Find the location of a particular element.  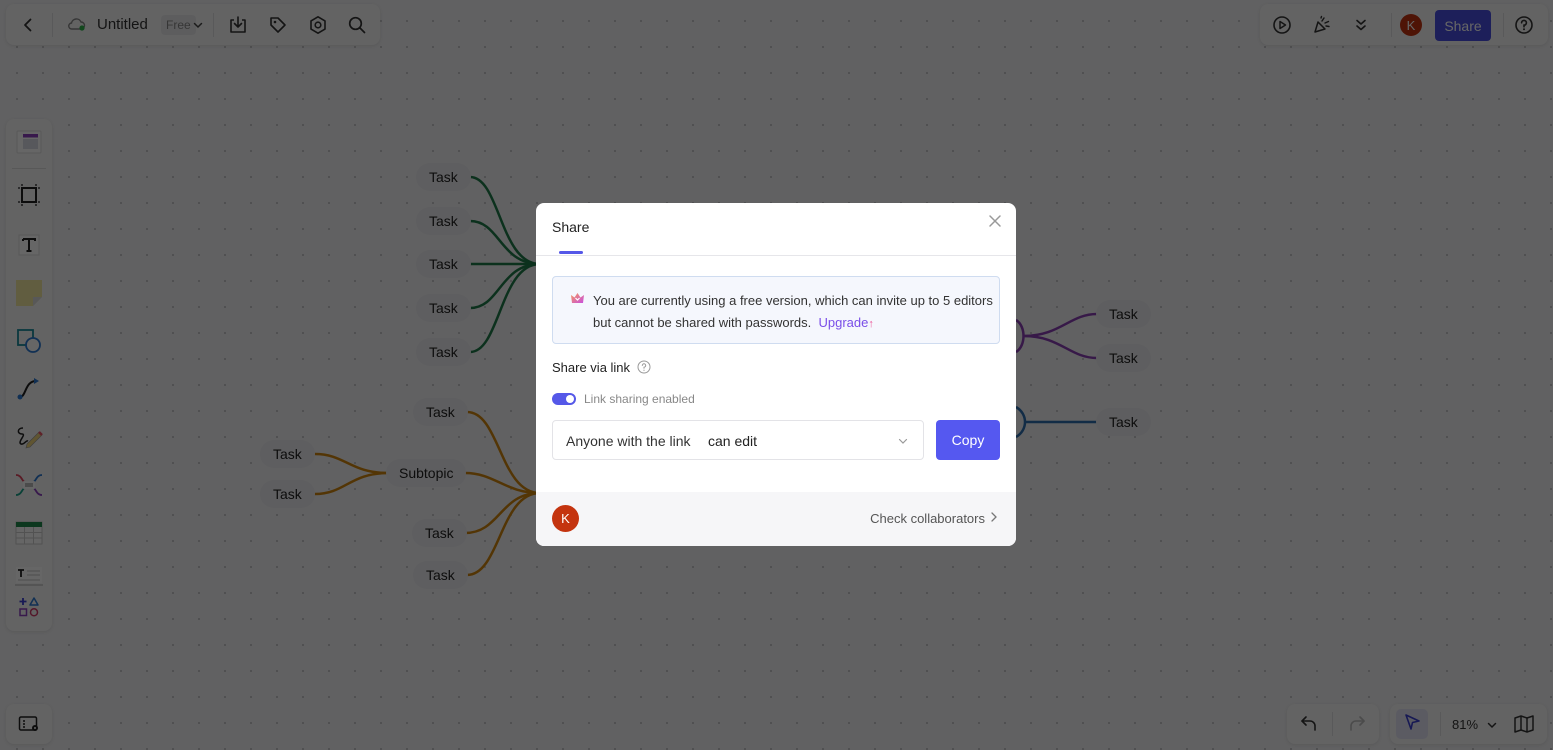

check-collaborators-label: Check collaborators is located at coordinates (927, 518).